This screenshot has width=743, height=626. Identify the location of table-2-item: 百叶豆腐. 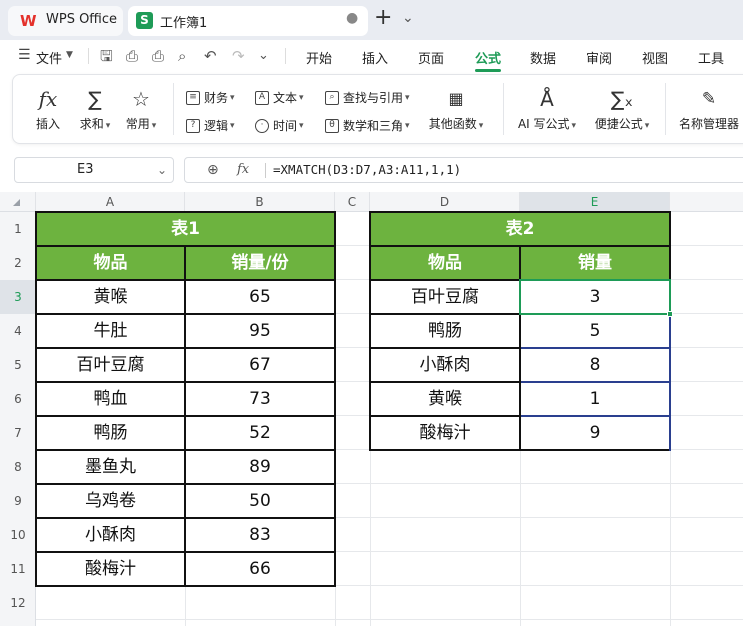
(445, 297).